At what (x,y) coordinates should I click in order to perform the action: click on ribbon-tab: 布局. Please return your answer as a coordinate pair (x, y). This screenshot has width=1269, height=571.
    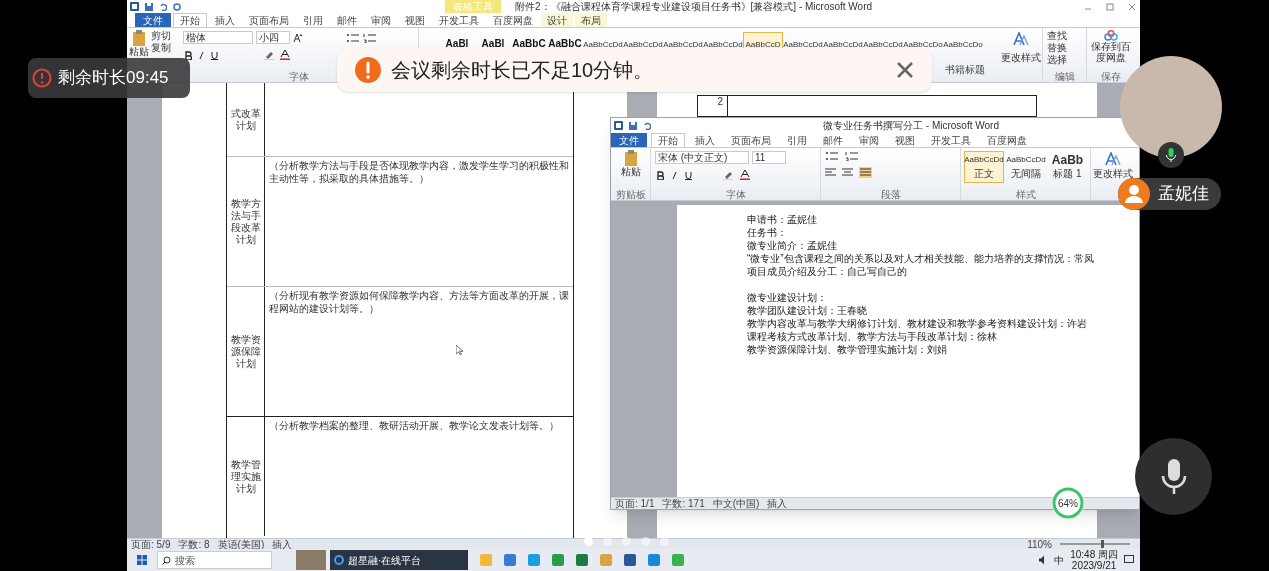
    Looking at the image, I should click on (591, 20).